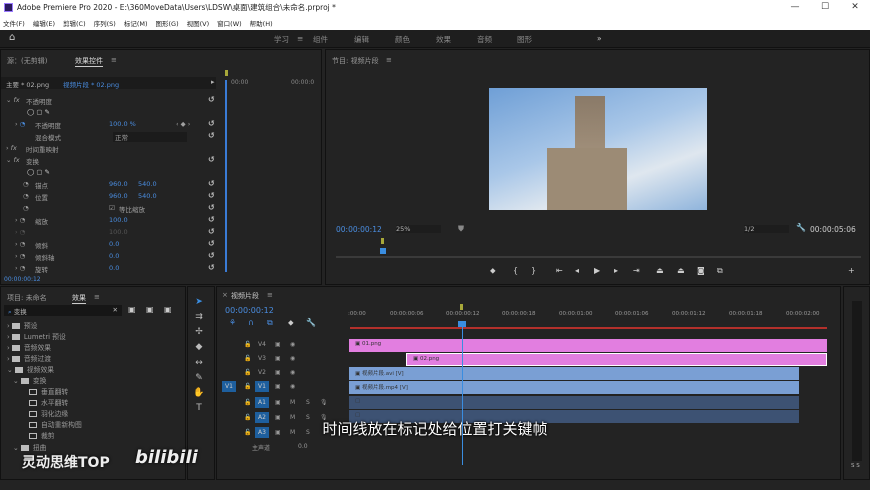  What do you see at coordinates (199, 302) in the screenshot?
I see `selection-tool-icon: ➤` at bounding box center [199, 302].